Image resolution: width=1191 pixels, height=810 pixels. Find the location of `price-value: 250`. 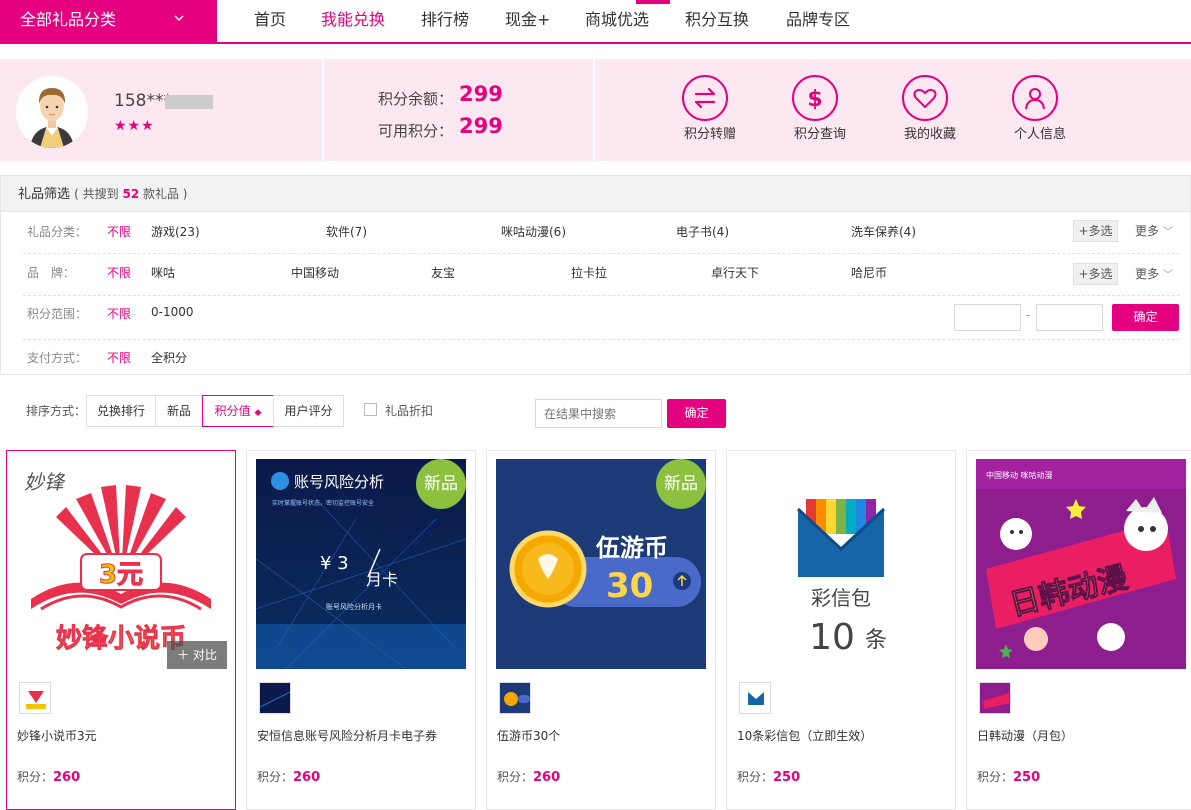

price-value: 250 is located at coordinates (787, 777).